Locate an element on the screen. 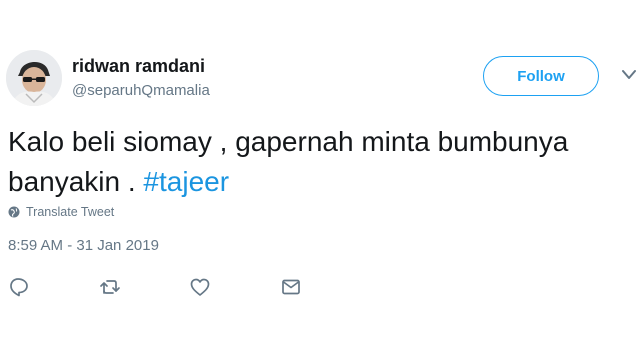  translate-tweet-link: Translate Tweet is located at coordinates (61, 212).